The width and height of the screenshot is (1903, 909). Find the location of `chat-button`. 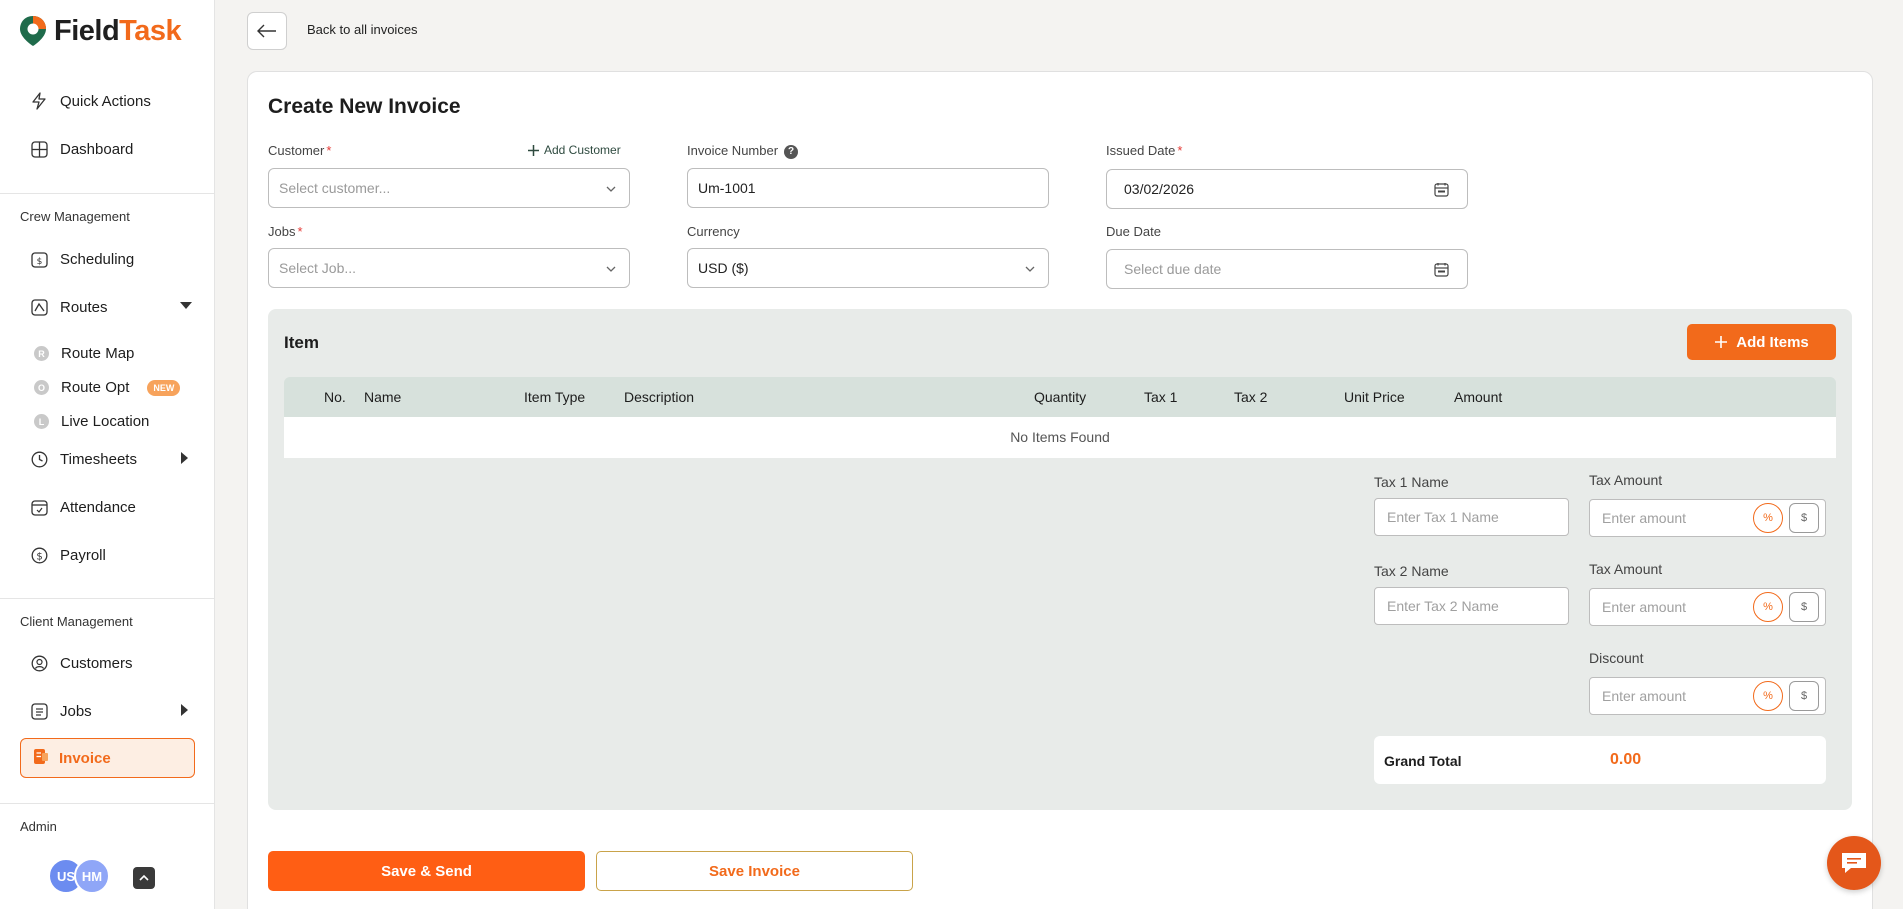

chat-button is located at coordinates (1854, 863).